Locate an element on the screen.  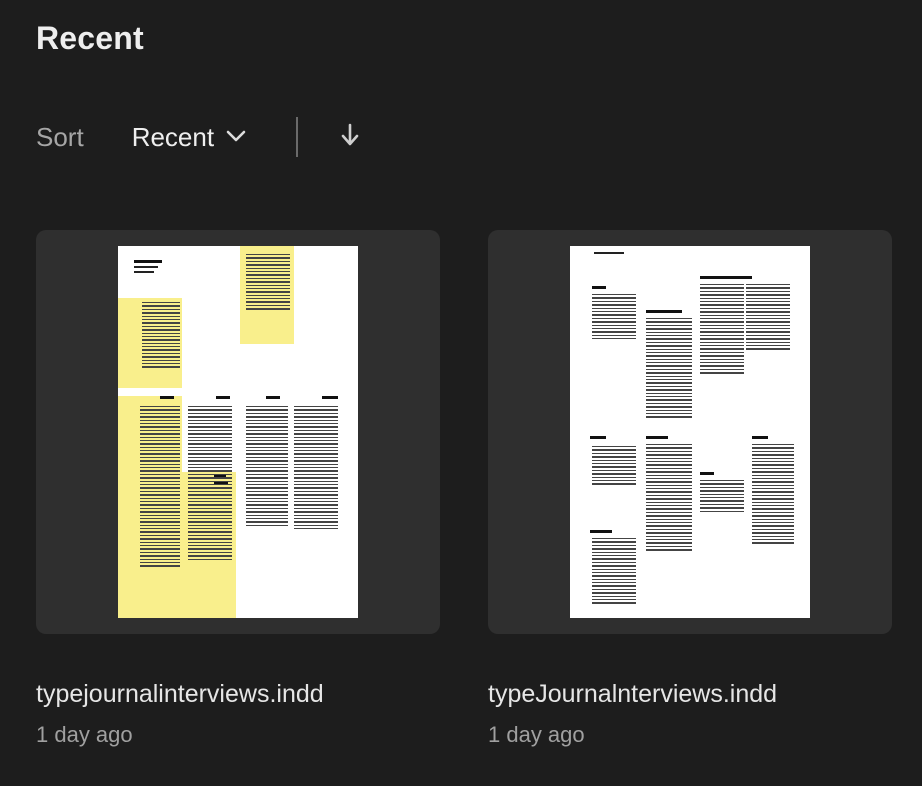
chevron-down-icon is located at coordinates (236, 138).